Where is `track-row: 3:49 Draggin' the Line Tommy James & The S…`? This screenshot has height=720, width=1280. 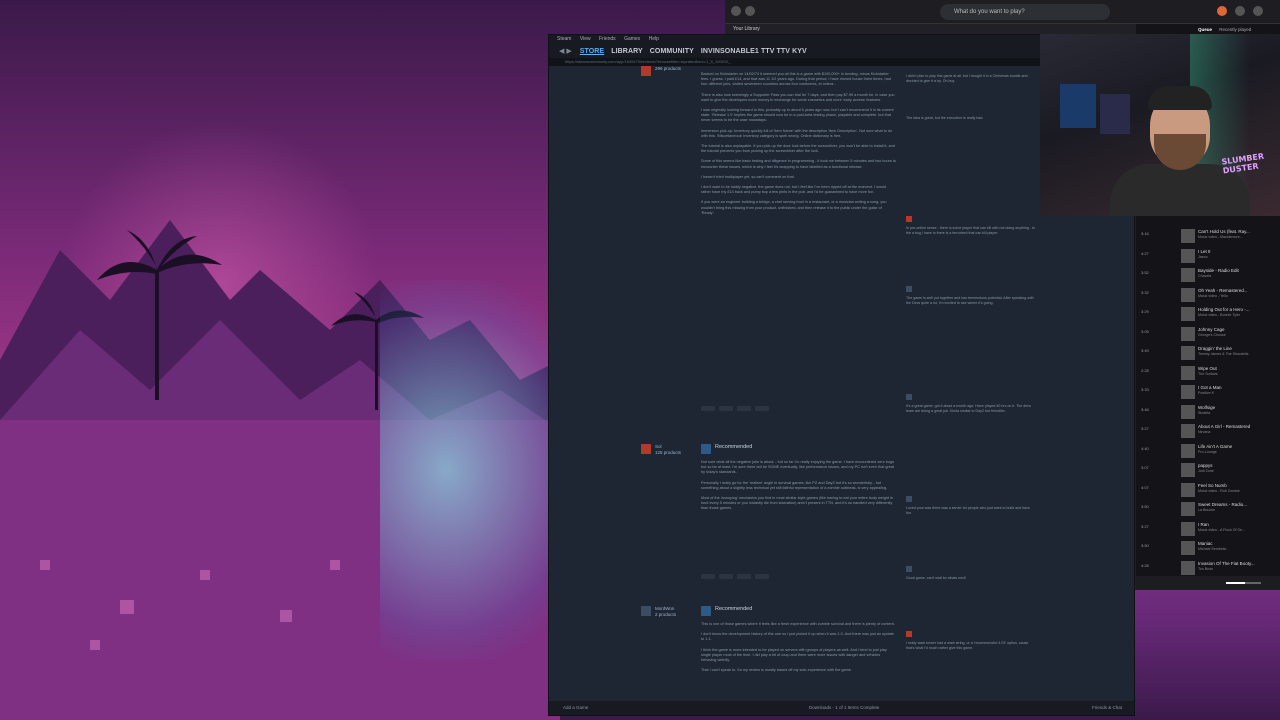 track-row: 3:49 Draggin' the Line Tommy James & The S… is located at coordinates (1208, 352).